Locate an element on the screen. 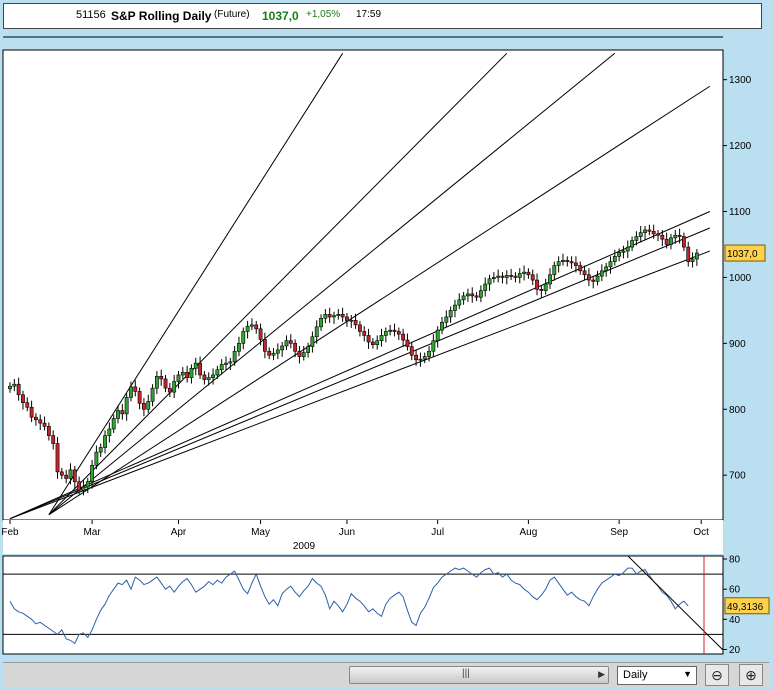  x-tick-label: Aug is located at coordinates (529, 532).